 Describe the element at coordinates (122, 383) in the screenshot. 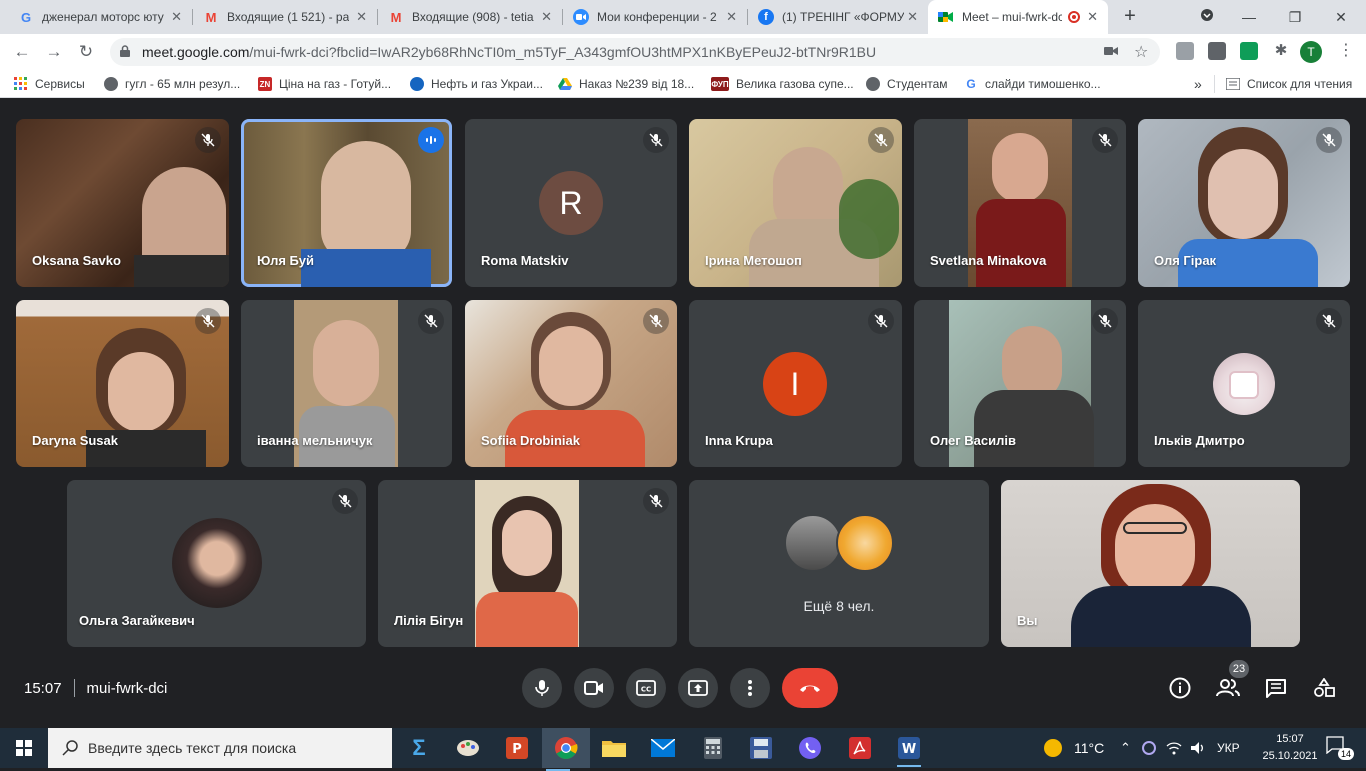

I see `participant-tile: Daryna Susak` at that location.